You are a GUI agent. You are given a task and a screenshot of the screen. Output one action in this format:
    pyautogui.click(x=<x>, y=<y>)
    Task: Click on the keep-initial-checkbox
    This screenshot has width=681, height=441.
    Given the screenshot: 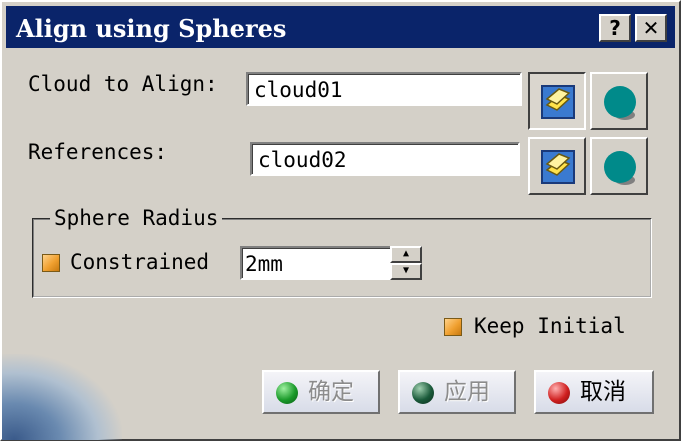 What is the action you would take?
    pyautogui.click(x=453, y=327)
    